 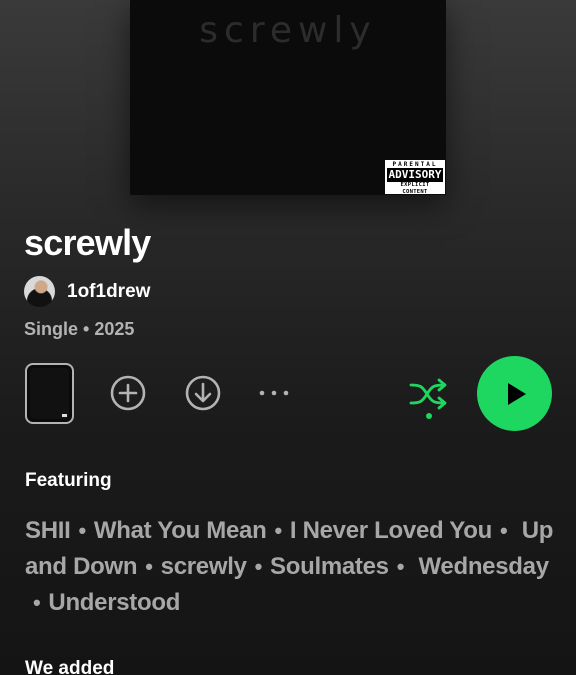 I want to click on featured-track: screwly, so click(x=204, y=566).